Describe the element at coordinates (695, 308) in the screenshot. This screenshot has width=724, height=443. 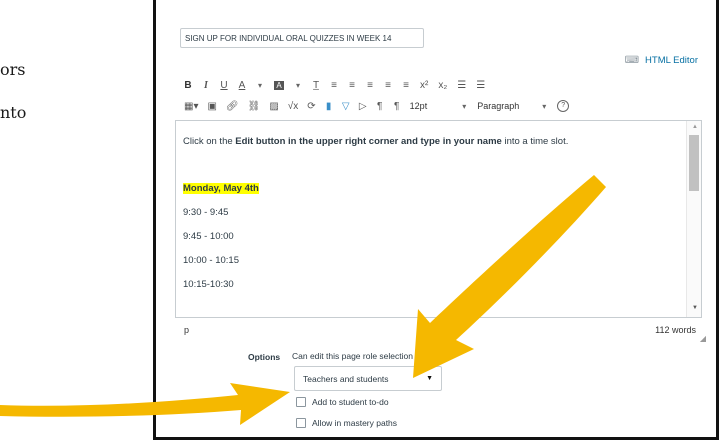
I see `scroll-down-icon: ▼` at that location.